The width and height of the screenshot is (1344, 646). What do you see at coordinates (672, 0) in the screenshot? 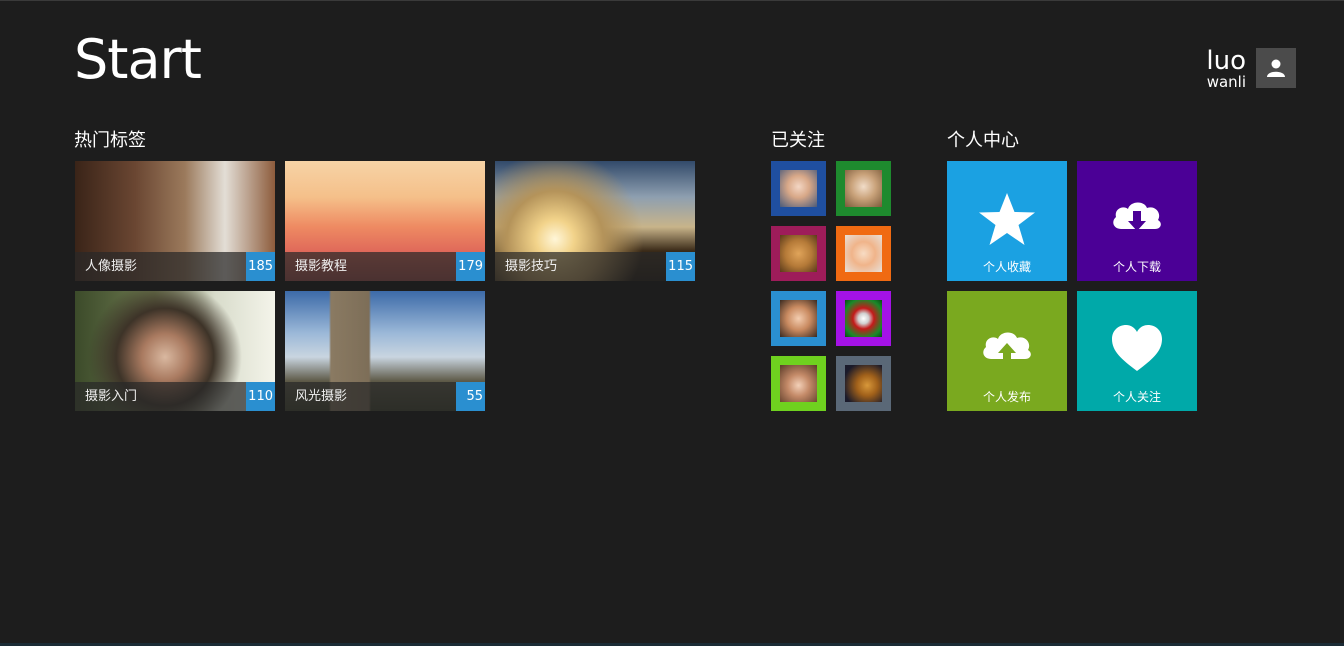
I see `top-border` at bounding box center [672, 0].